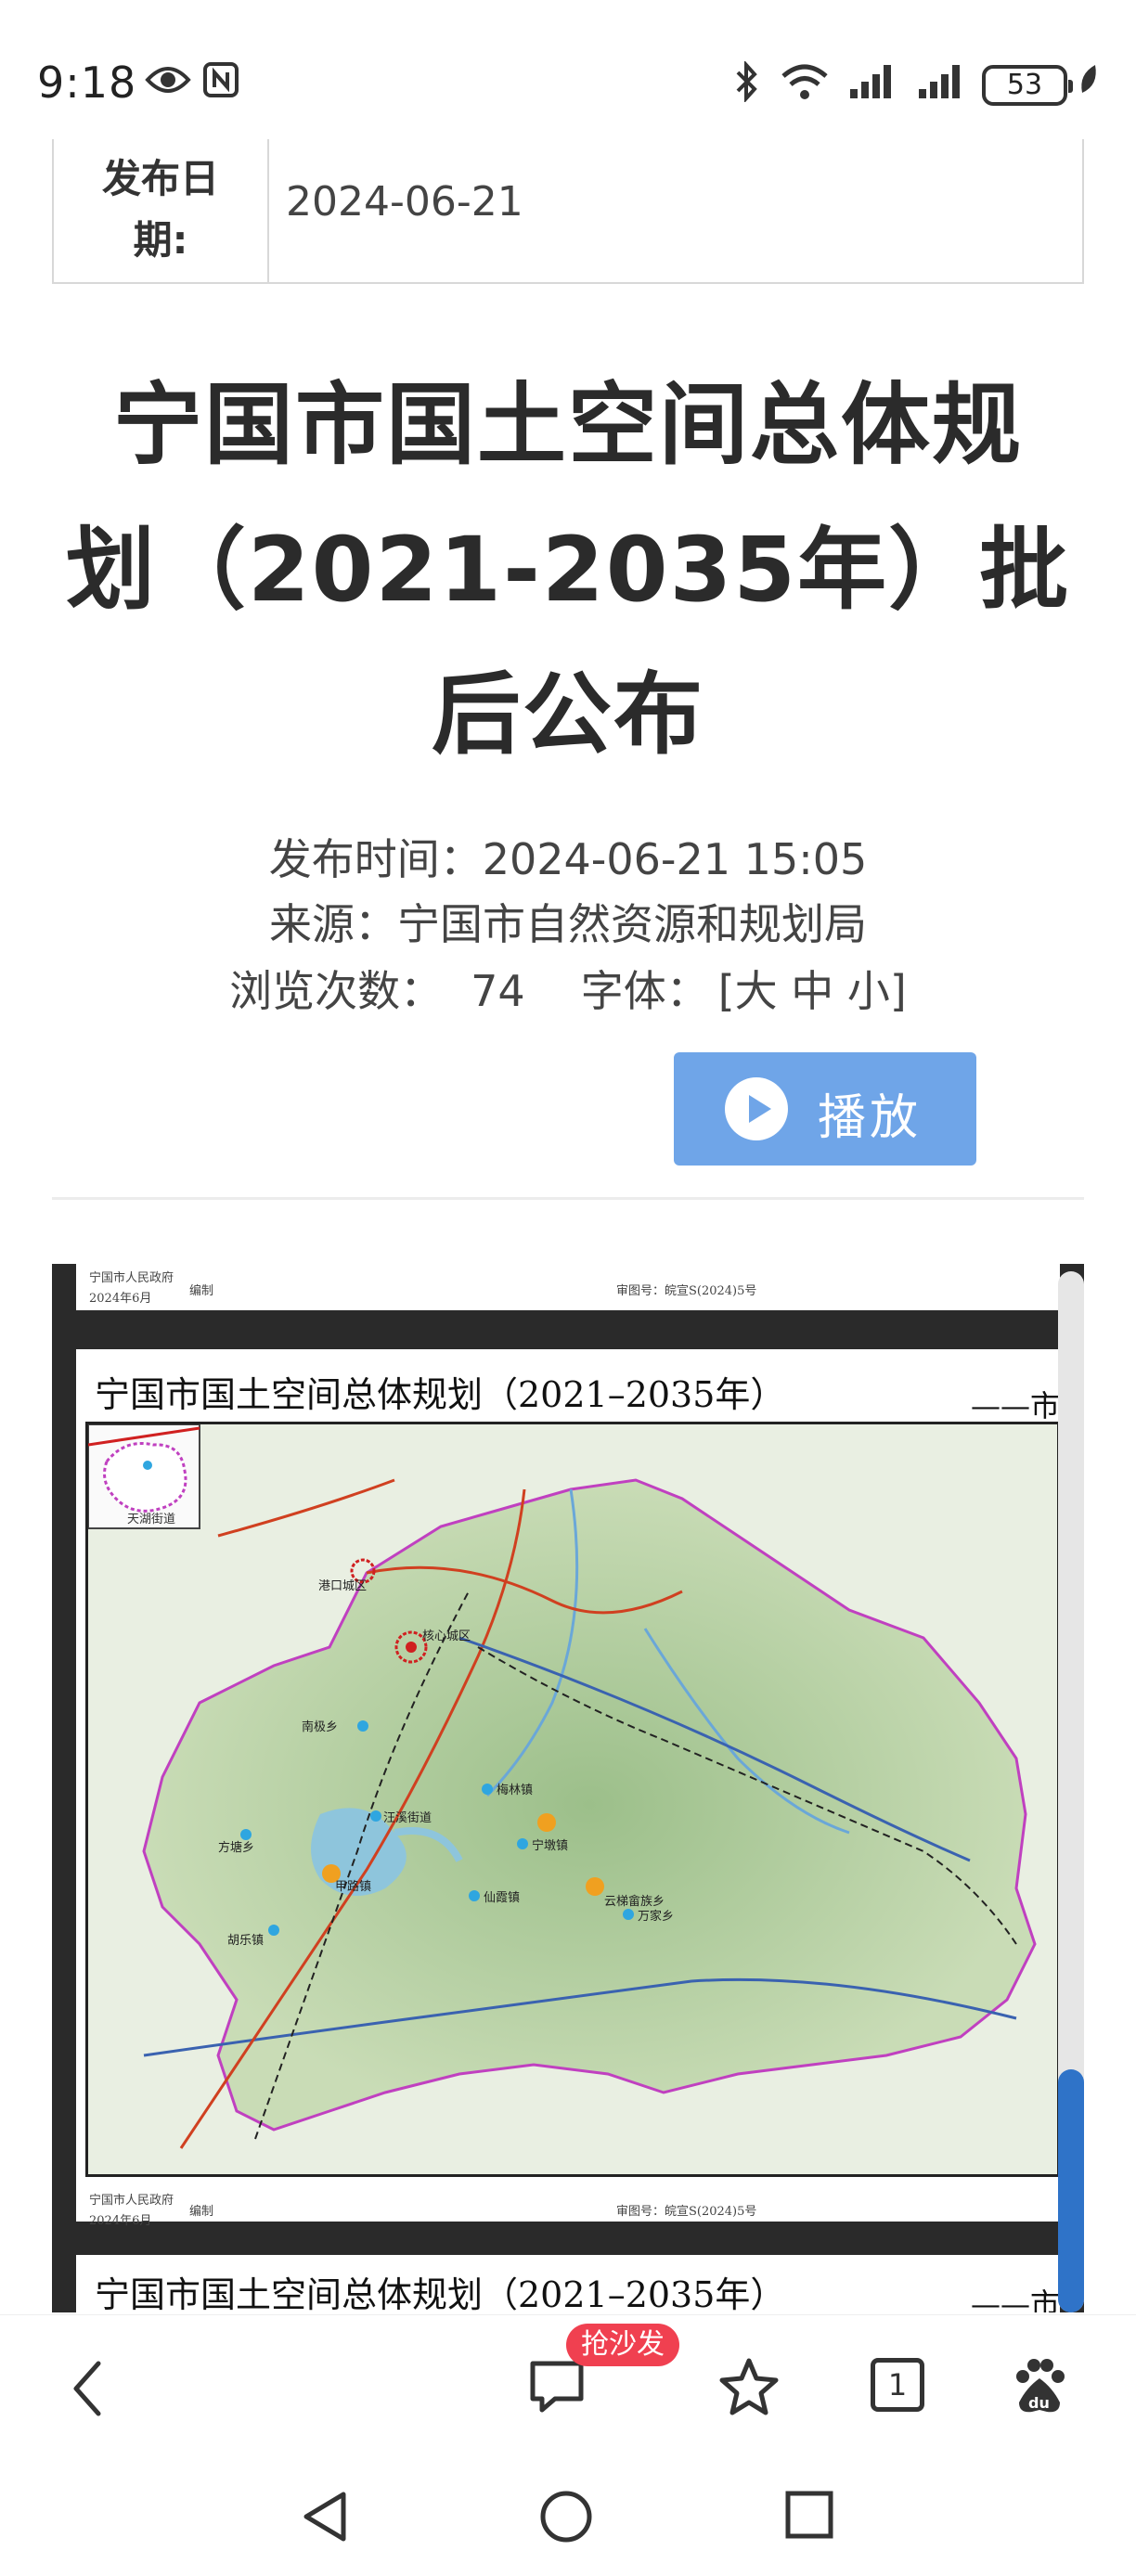 The image size is (1136, 2576). I want to click on tabs-button: 1, so click(897, 2385).